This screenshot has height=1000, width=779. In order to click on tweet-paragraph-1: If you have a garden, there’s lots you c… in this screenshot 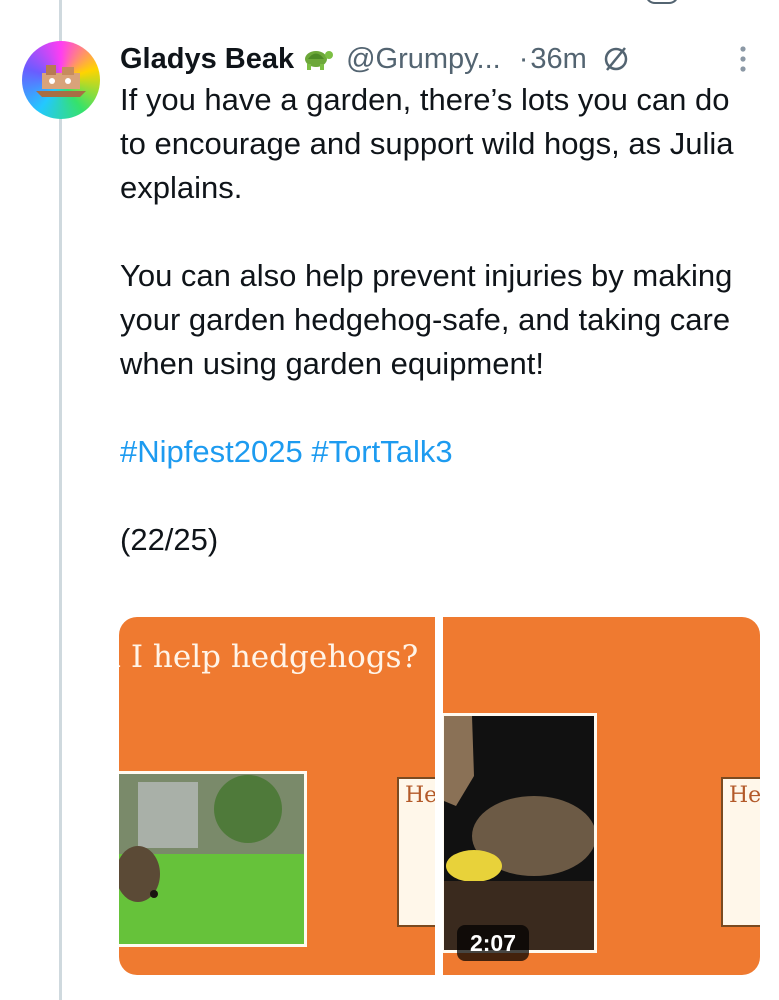, I will do `click(427, 143)`.